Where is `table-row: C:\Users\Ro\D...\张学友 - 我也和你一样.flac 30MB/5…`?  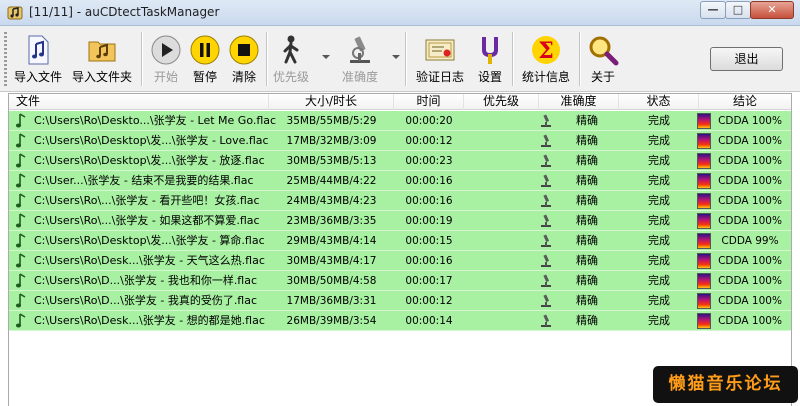 table-row: C:\Users\Ro\D...\张学友 - 我也和你一样.flac 30MB/5… is located at coordinates (400, 281).